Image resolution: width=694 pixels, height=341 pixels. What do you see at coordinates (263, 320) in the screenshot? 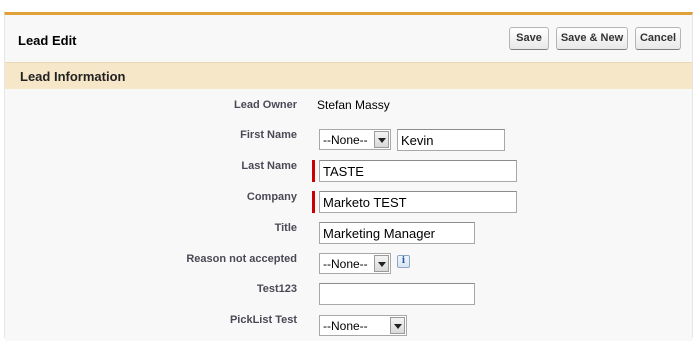
I see `picklist-test-label: PickList Test` at bounding box center [263, 320].